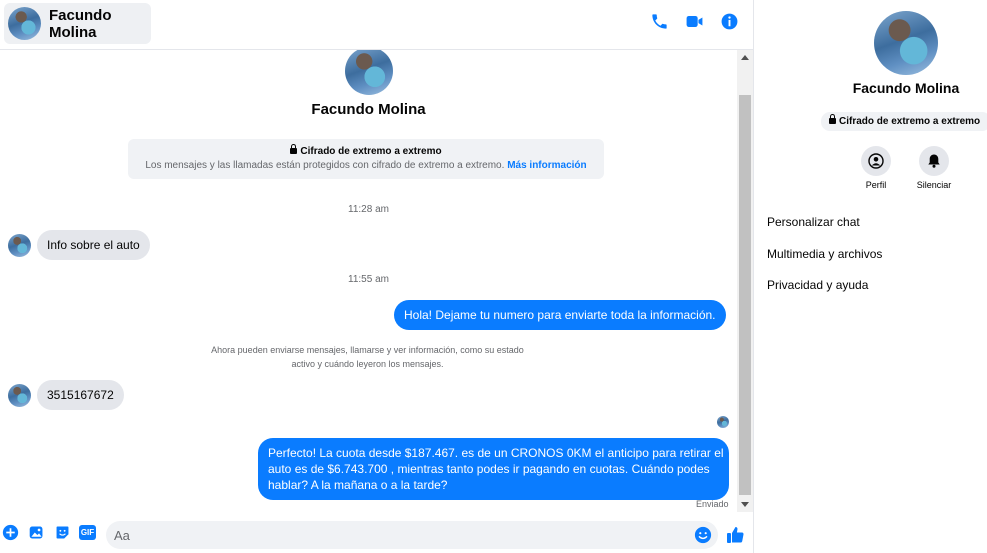 This screenshot has height=553, width=987. I want to click on more-info-link: Más información, so click(546, 165).